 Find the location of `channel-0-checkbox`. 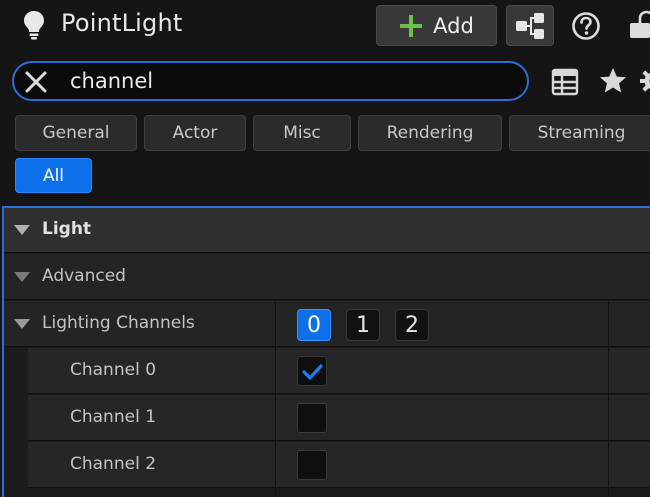

channel-0-checkbox is located at coordinates (312, 371).